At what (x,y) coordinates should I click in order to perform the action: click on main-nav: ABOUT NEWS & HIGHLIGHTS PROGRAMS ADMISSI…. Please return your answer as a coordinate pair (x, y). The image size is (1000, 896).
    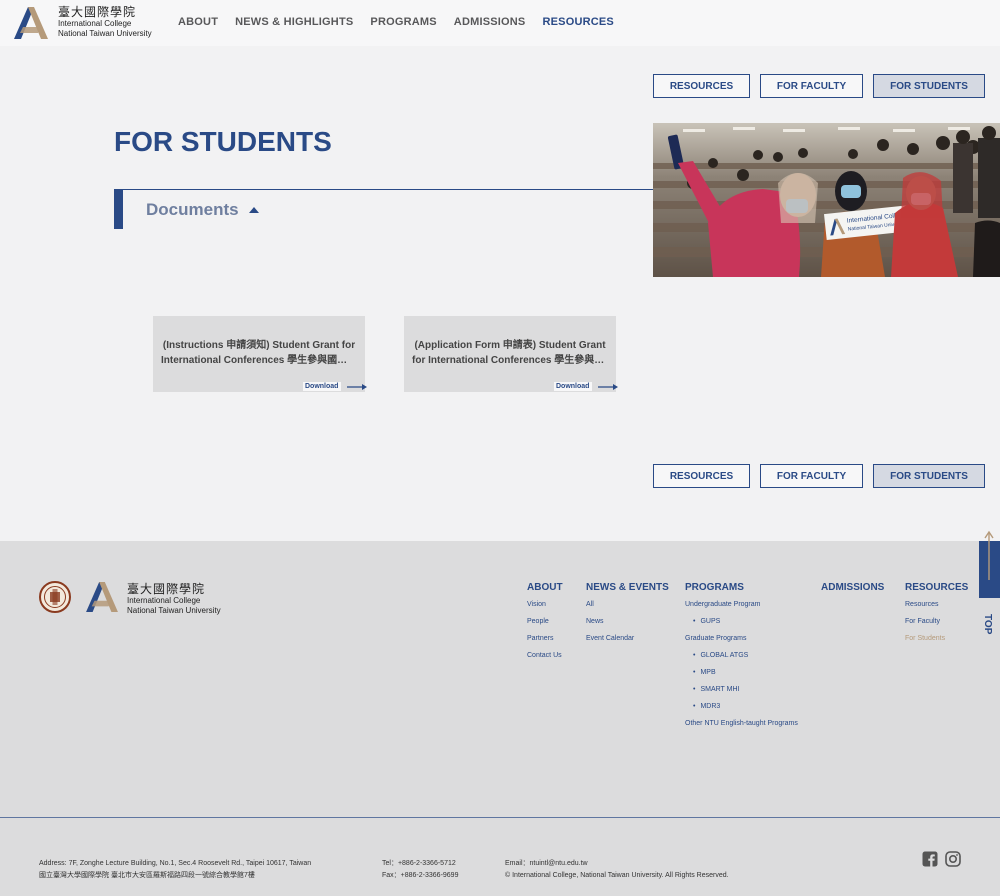
    Looking at the image, I should click on (396, 22).